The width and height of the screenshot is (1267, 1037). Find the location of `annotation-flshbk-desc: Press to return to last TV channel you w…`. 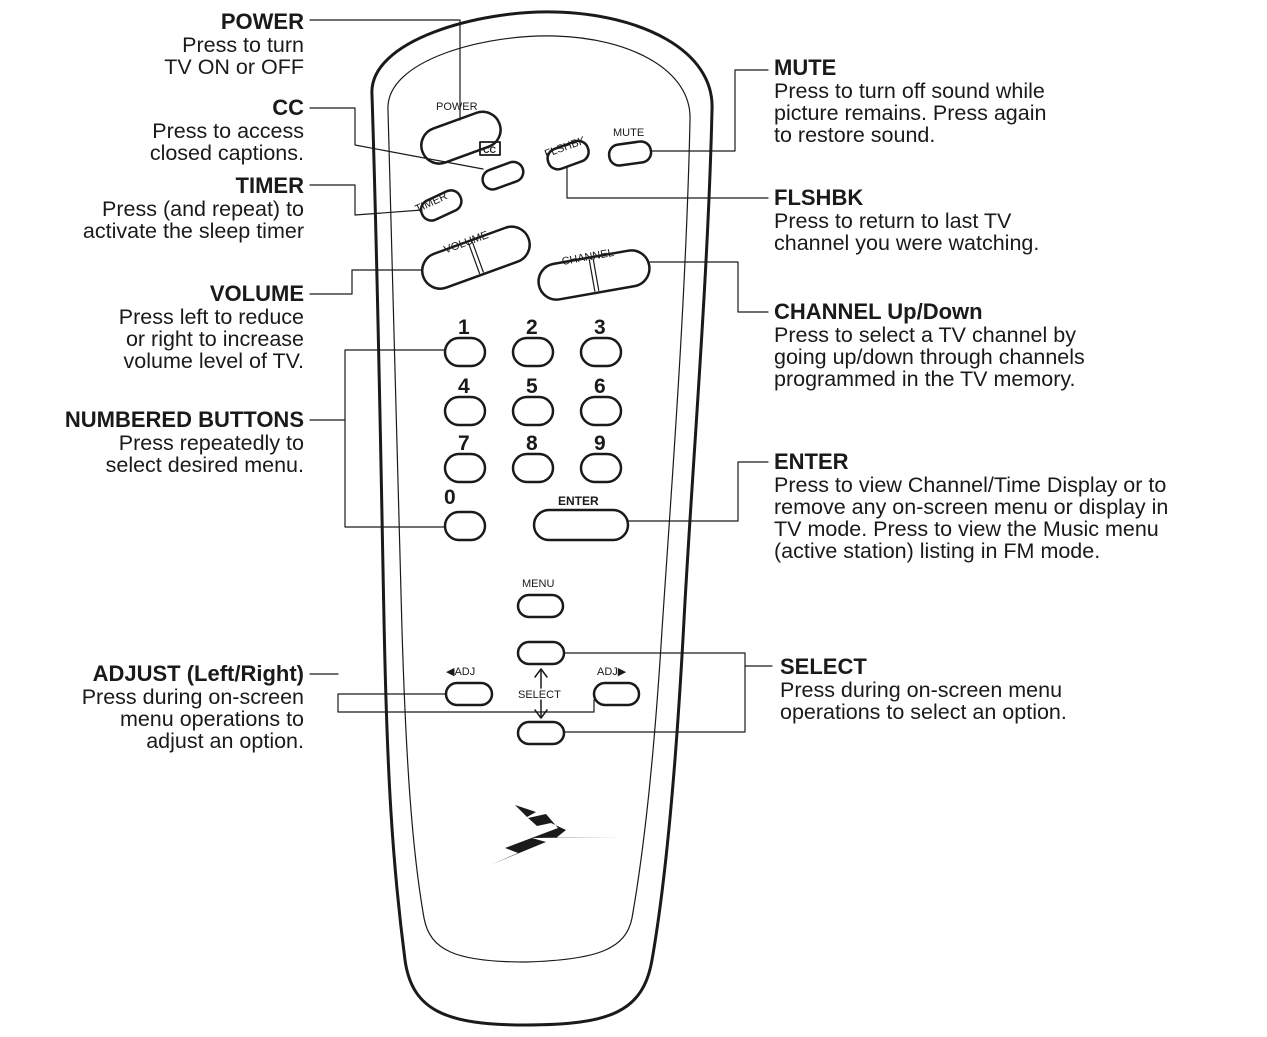

annotation-flshbk-desc: Press to return to last TV channel you w… is located at coordinates (907, 232).